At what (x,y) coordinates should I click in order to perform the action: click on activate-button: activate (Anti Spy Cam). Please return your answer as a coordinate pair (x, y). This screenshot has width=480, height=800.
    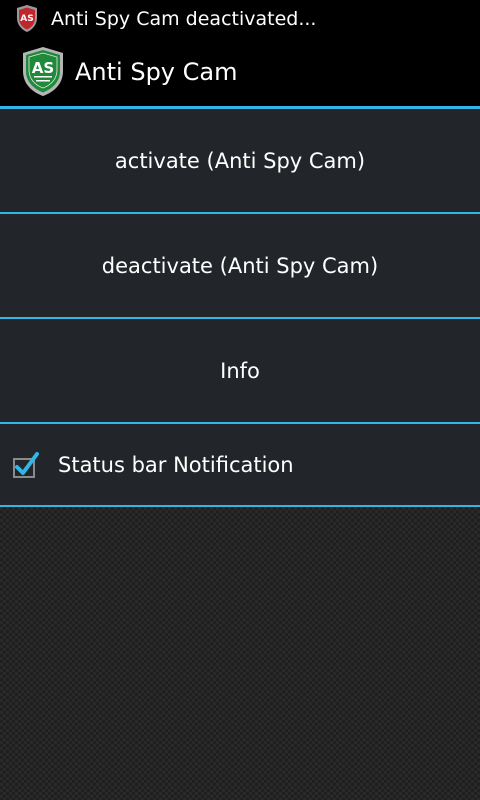
    Looking at the image, I should click on (240, 161).